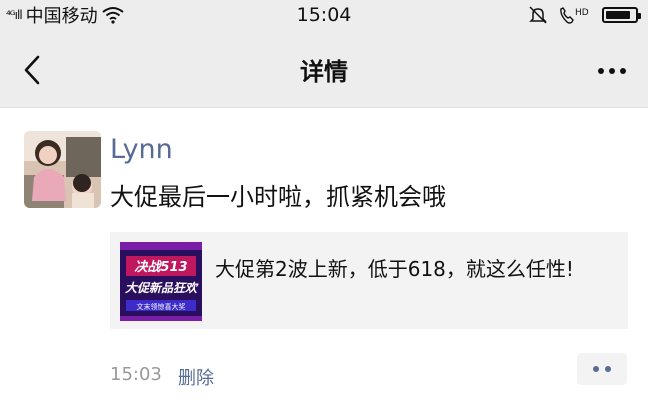  Describe the element at coordinates (574, 15) in the screenshot. I see `hd-call-icon: HD` at that location.